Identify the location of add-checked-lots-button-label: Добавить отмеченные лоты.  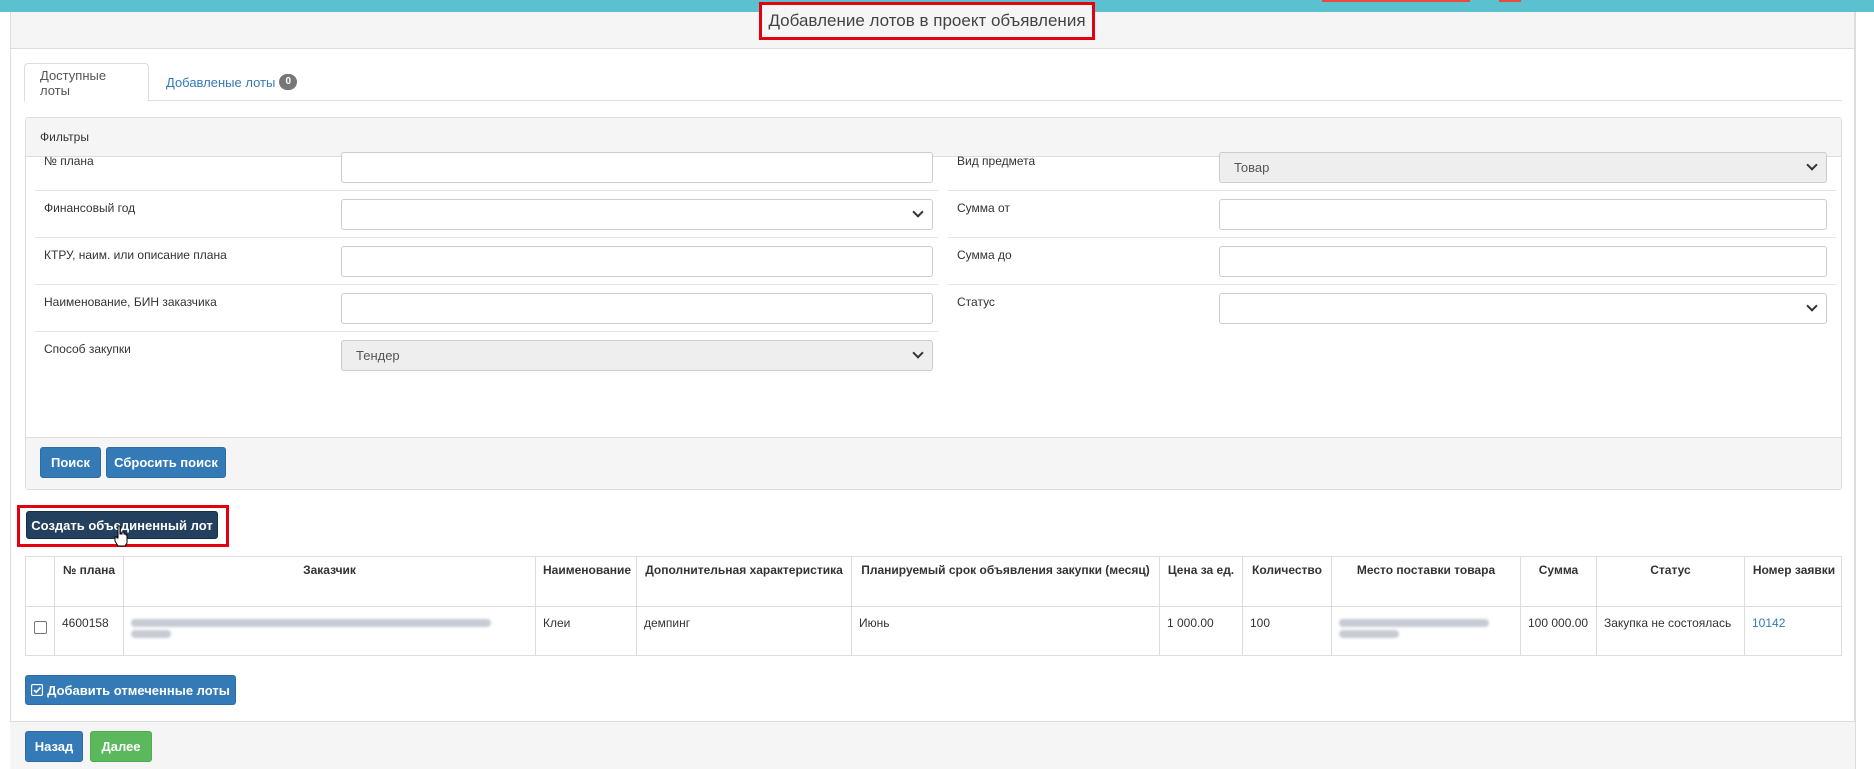
(138, 690).